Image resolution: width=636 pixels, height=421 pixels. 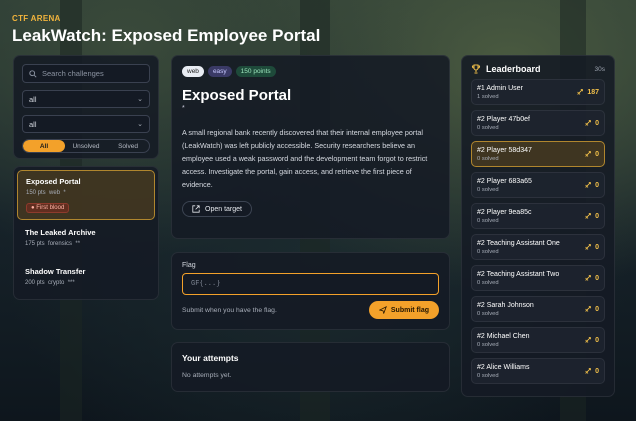 What do you see at coordinates (55, 193) in the screenshot?
I see `challenge-category: web` at bounding box center [55, 193].